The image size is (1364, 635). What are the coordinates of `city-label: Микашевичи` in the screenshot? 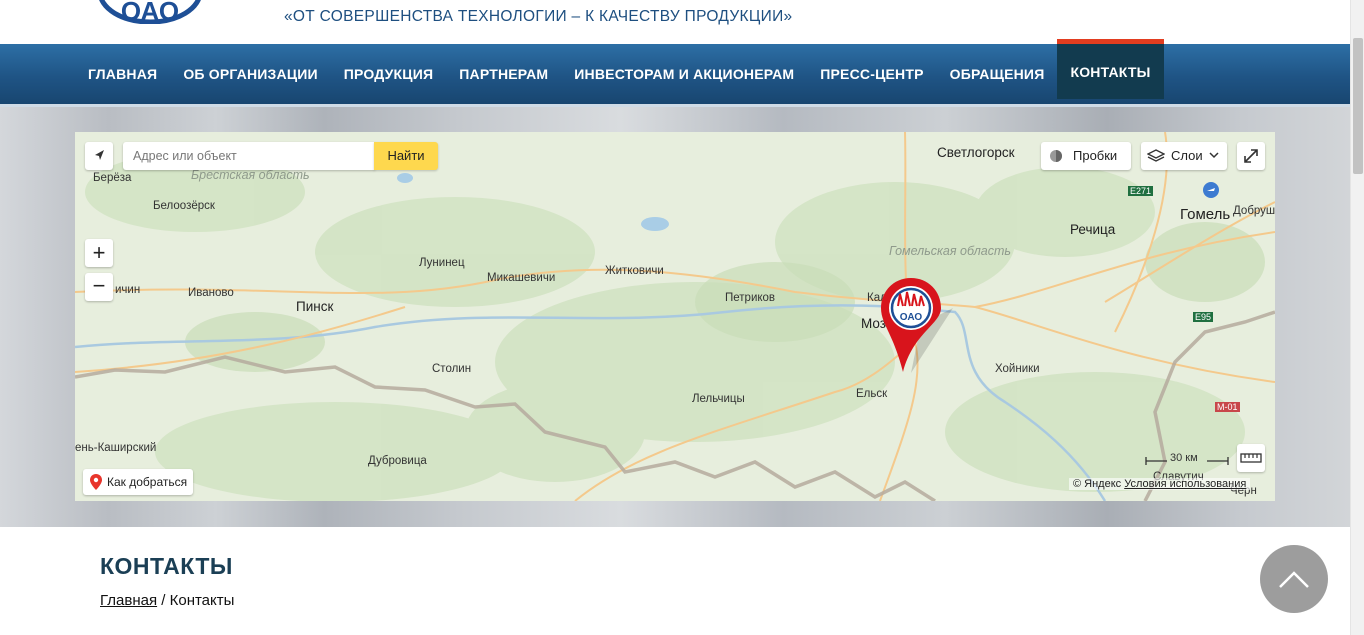 It's located at (521, 278).